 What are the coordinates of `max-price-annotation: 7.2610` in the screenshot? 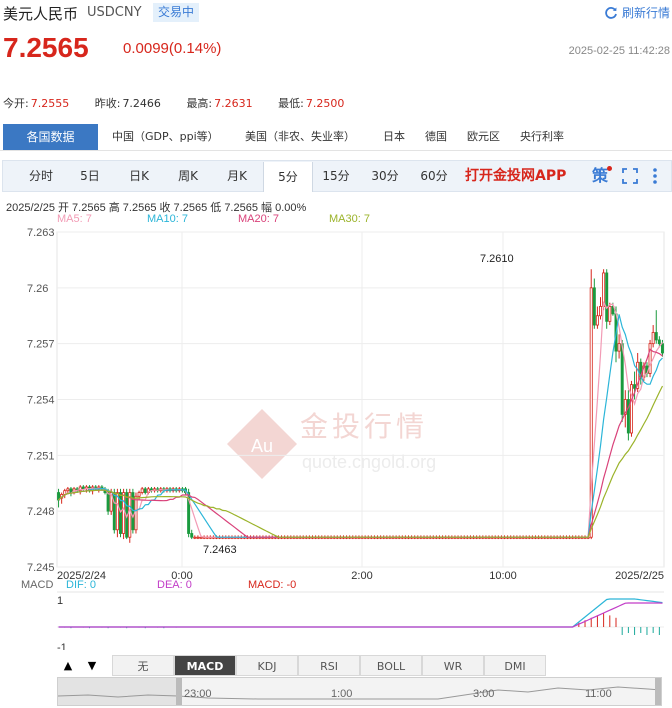 It's located at (497, 259).